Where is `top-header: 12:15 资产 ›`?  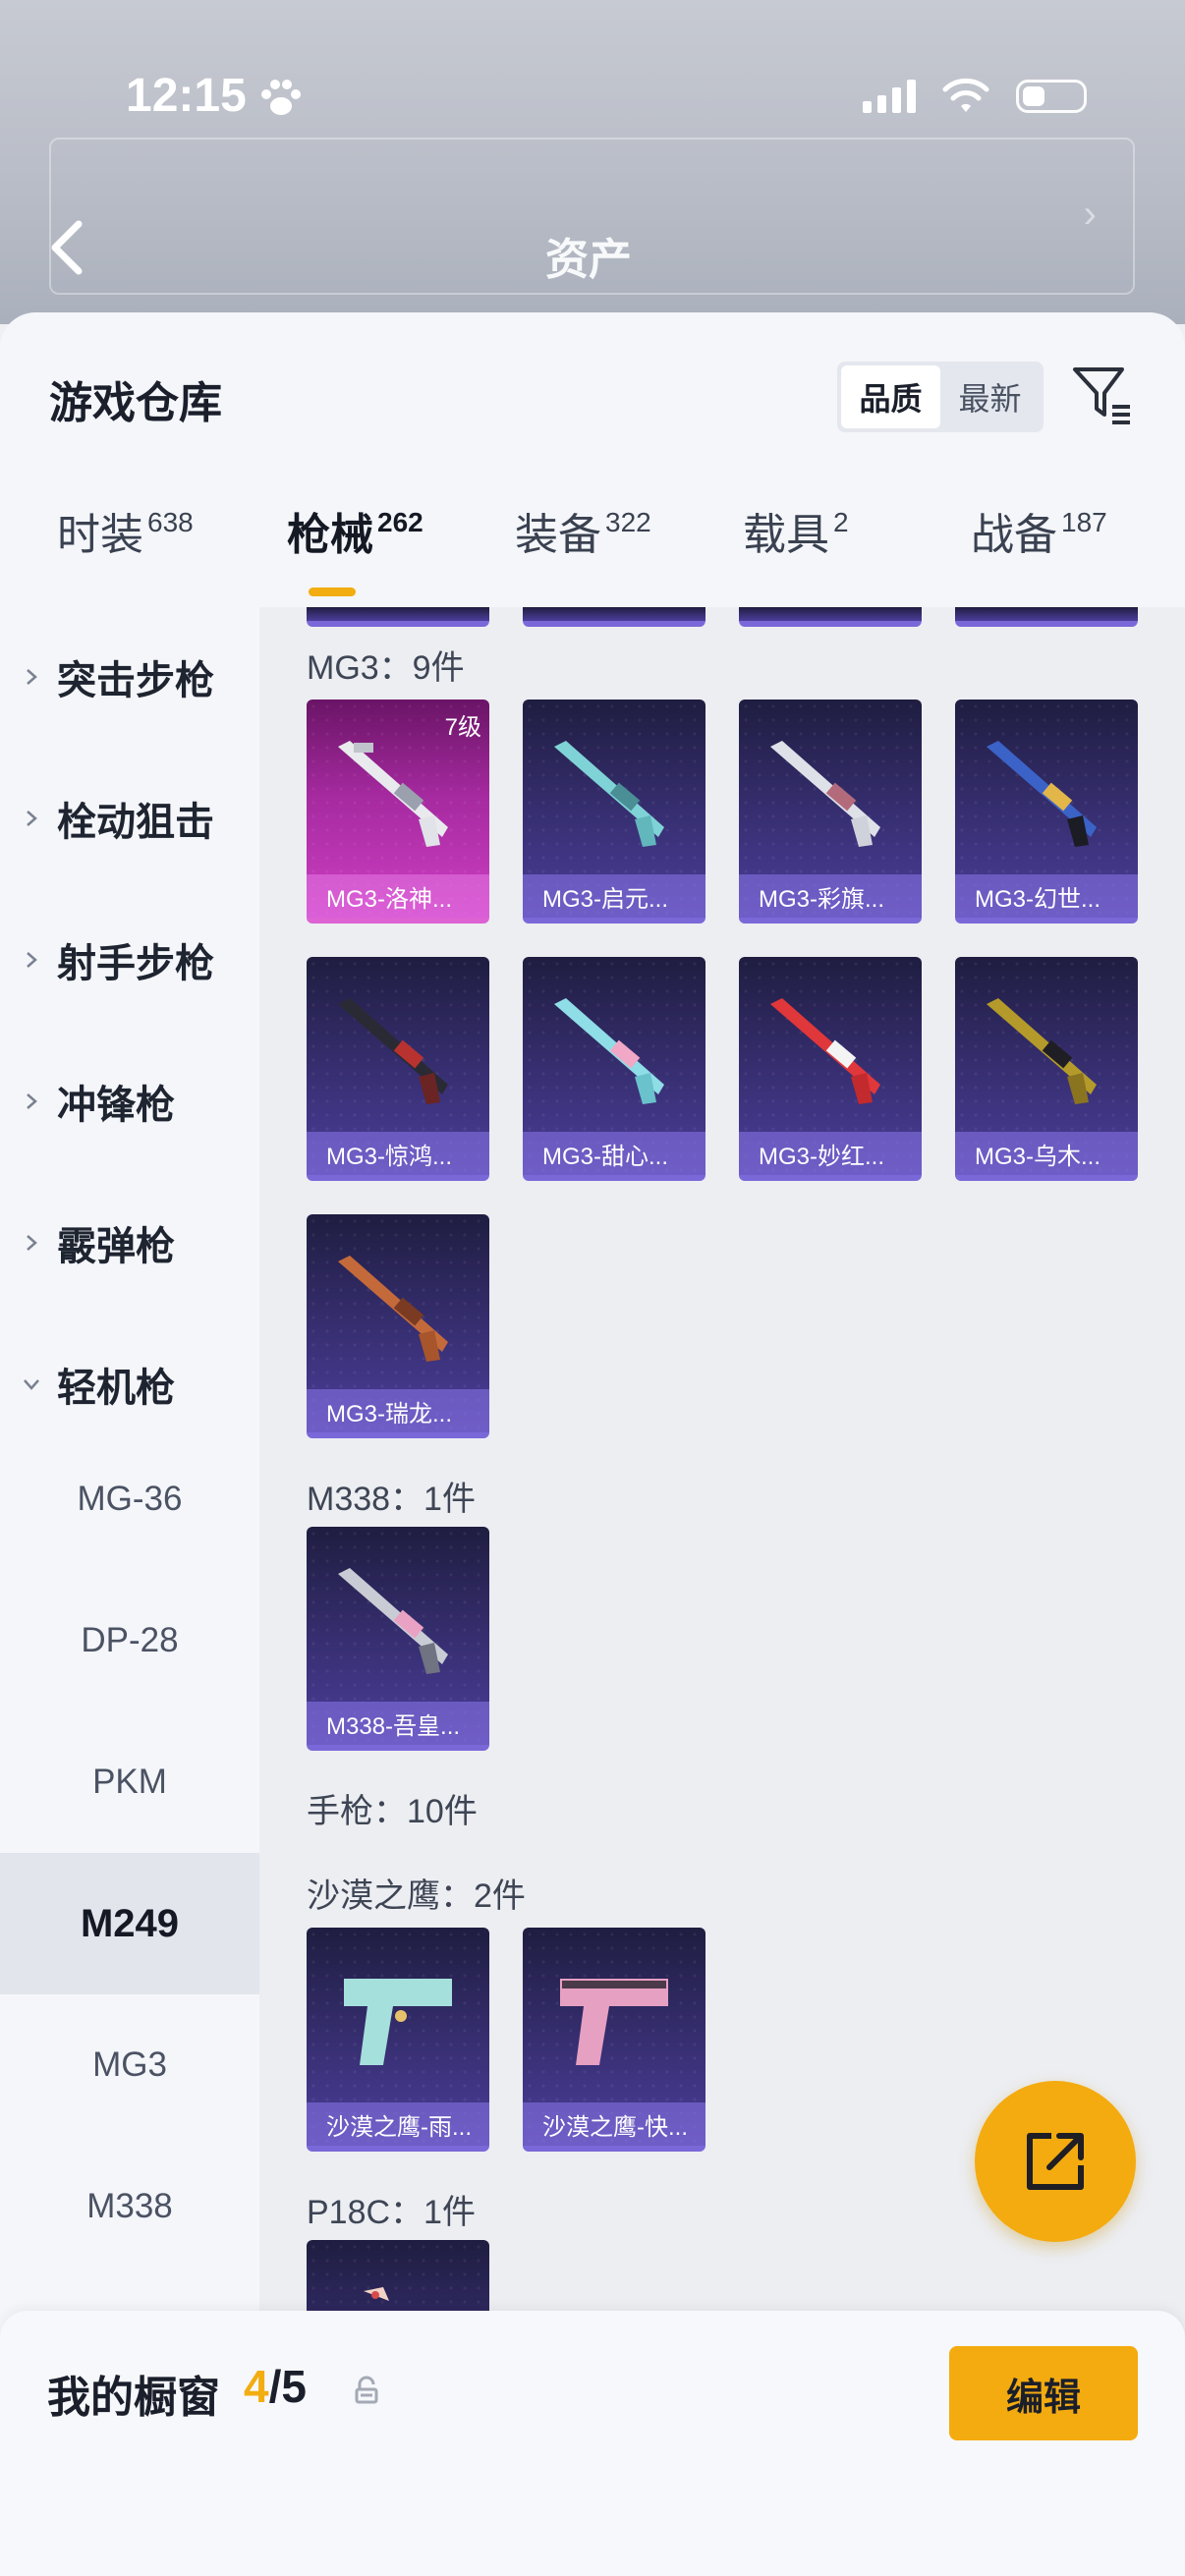
top-header: 12:15 资产 › is located at coordinates (592, 162).